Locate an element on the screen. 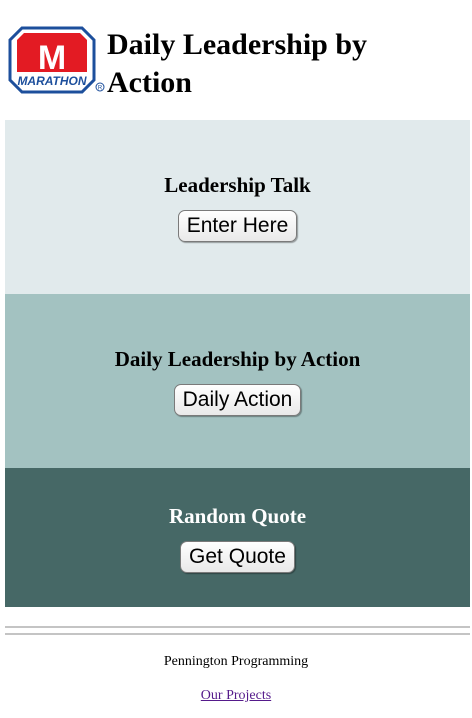  enter-here-button: Enter Here is located at coordinates (237, 226).